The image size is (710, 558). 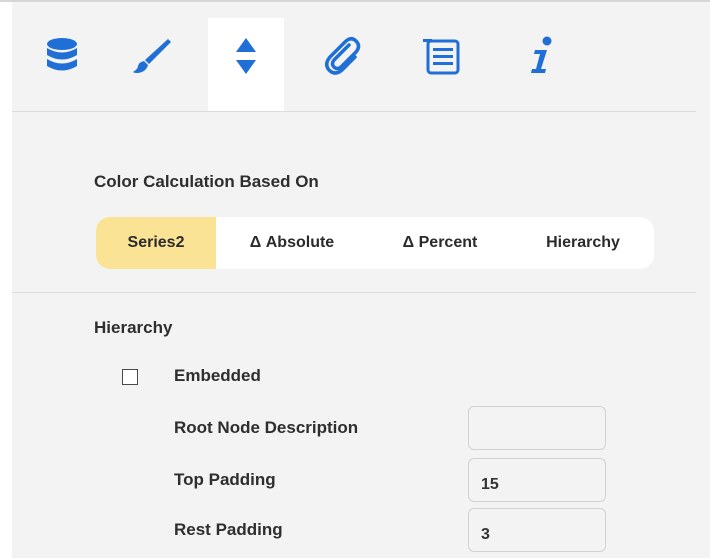 What do you see at coordinates (354, 292) in the screenshot?
I see `section-divider` at bounding box center [354, 292].